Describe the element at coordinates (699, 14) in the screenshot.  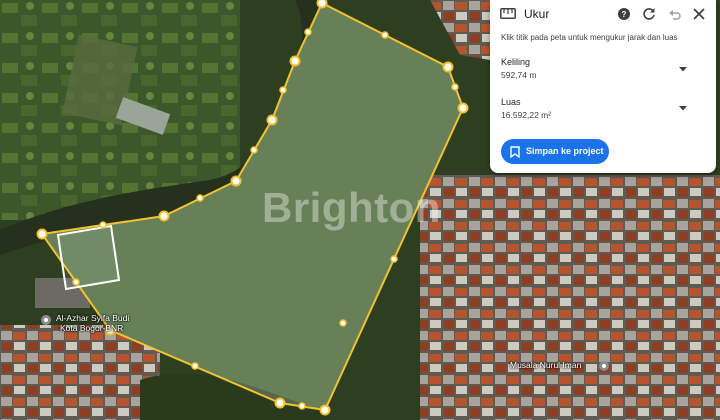
I see `close-icon` at that location.